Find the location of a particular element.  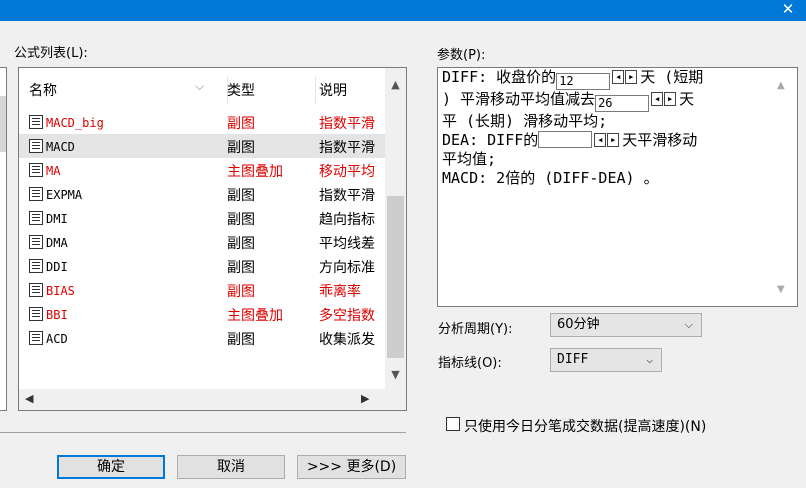

params-text-fragment: 天 (短期 is located at coordinates (672, 77).